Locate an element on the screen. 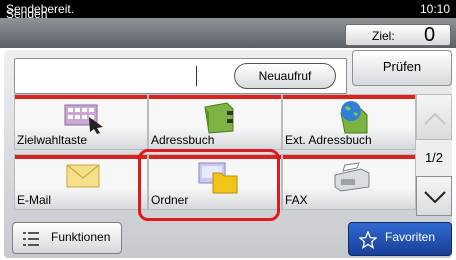  fax-icon is located at coordinates (352, 177).